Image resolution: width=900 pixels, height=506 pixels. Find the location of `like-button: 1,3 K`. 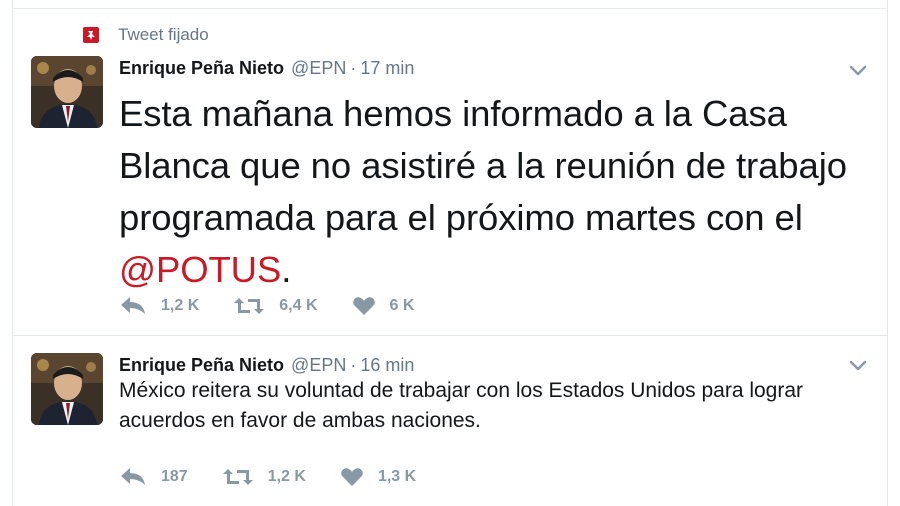

like-button: 1,3 K is located at coordinates (378, 477).